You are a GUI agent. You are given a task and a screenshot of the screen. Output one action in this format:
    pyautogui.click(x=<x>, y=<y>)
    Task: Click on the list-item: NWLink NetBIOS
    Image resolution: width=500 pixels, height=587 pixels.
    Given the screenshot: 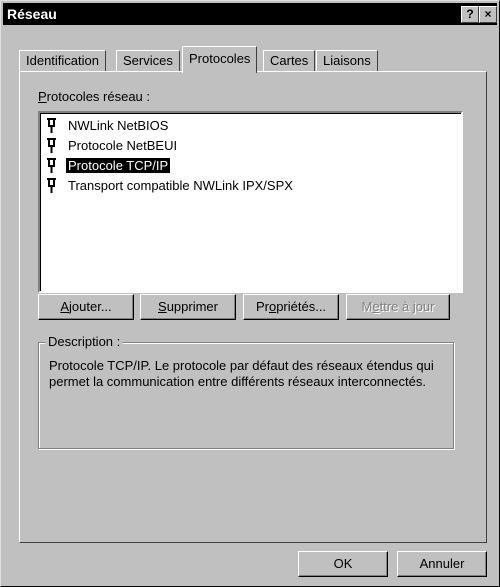 What is the action you would take?
    pyautogui.click(x=107, y=126)
    